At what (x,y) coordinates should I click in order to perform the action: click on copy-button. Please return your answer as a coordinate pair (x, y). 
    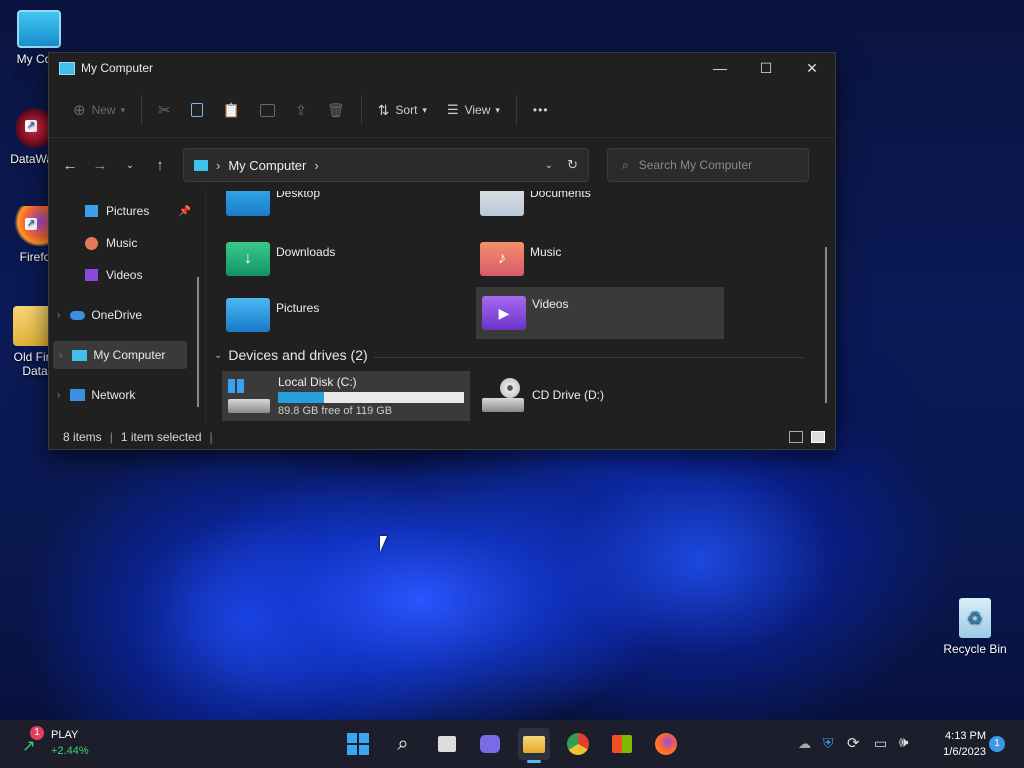
    Looking at the image, I should click on (197, 110).